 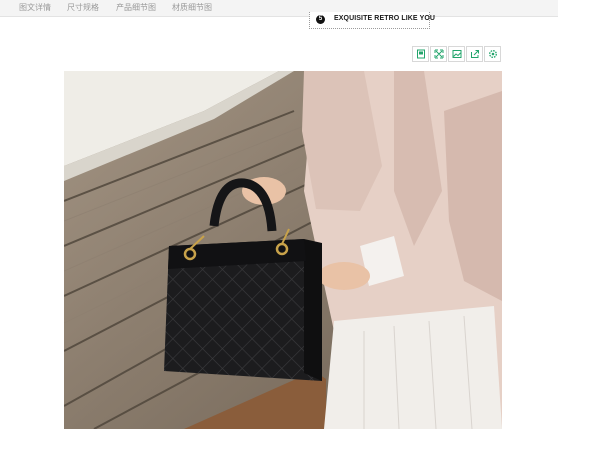 What do you see at coordinates (279, 8) in the screenshot?
I see `tab-bar: 图文详情 尺寸规格 产品细节图 材质细节图` at bounding box center [279, 8].